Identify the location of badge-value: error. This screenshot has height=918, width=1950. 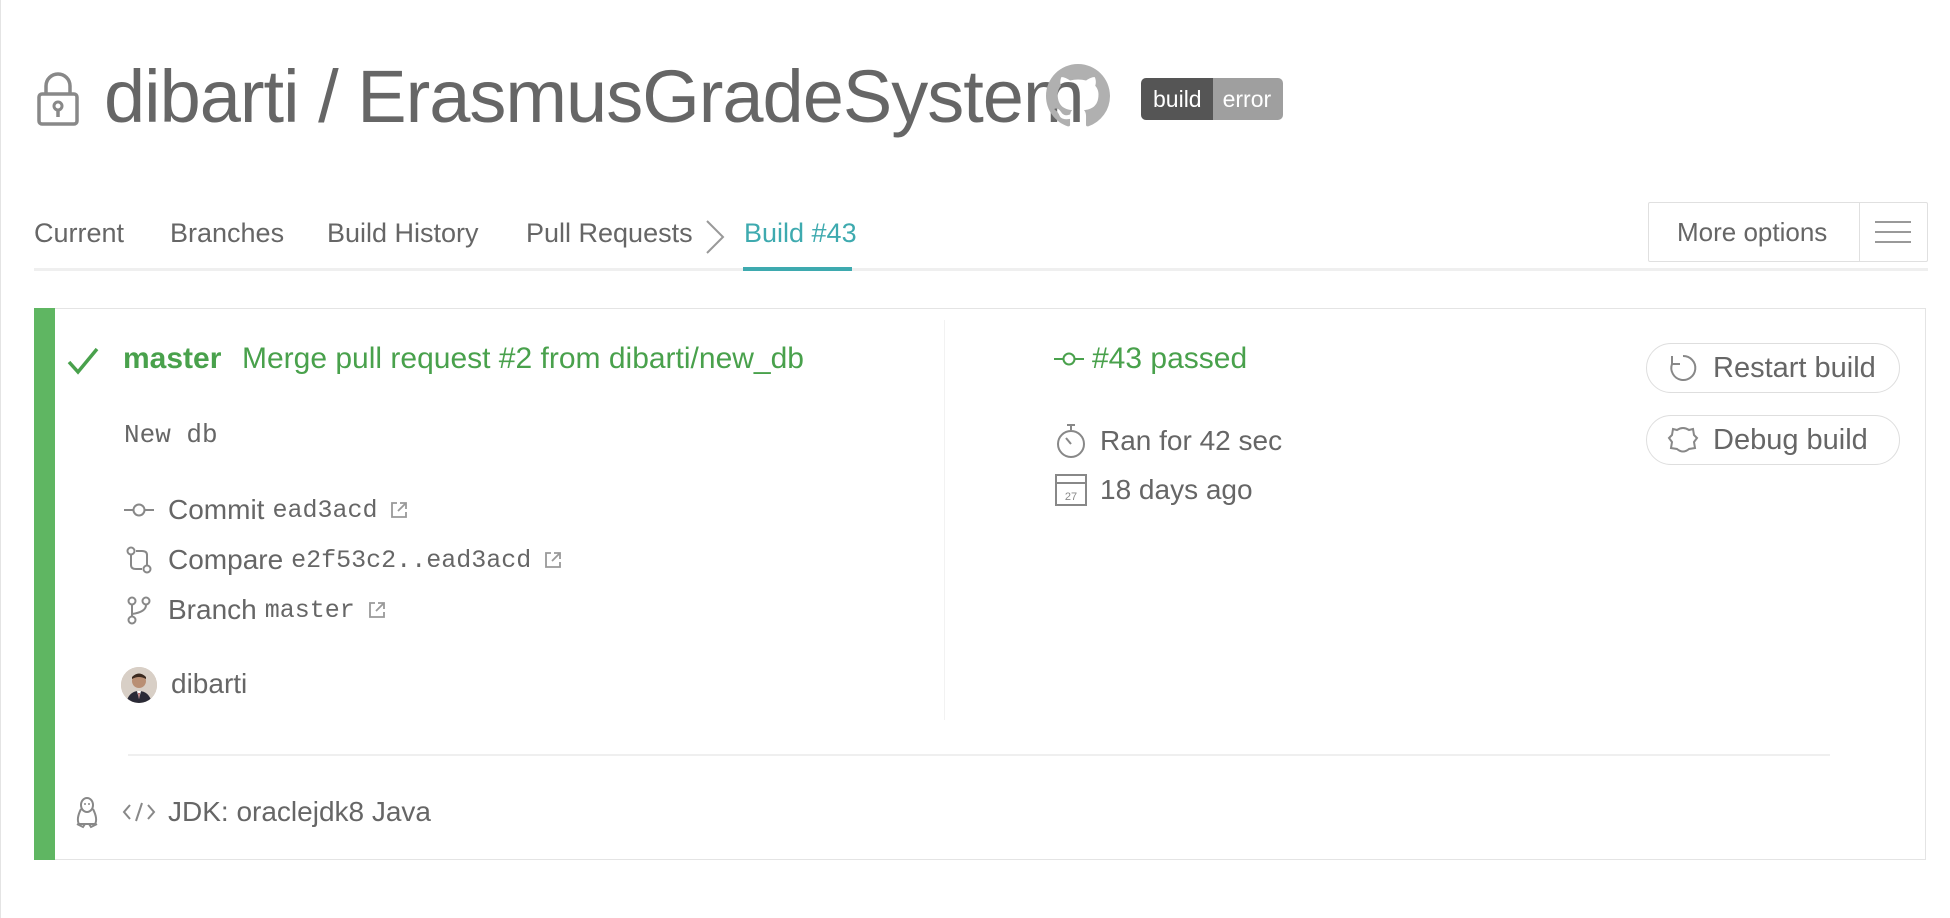
(1248, 99).